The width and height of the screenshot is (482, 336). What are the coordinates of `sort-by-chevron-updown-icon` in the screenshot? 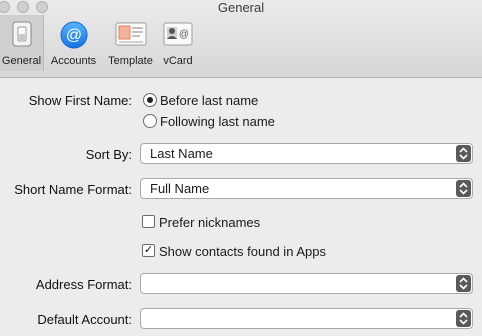 It's located at (463, 153).